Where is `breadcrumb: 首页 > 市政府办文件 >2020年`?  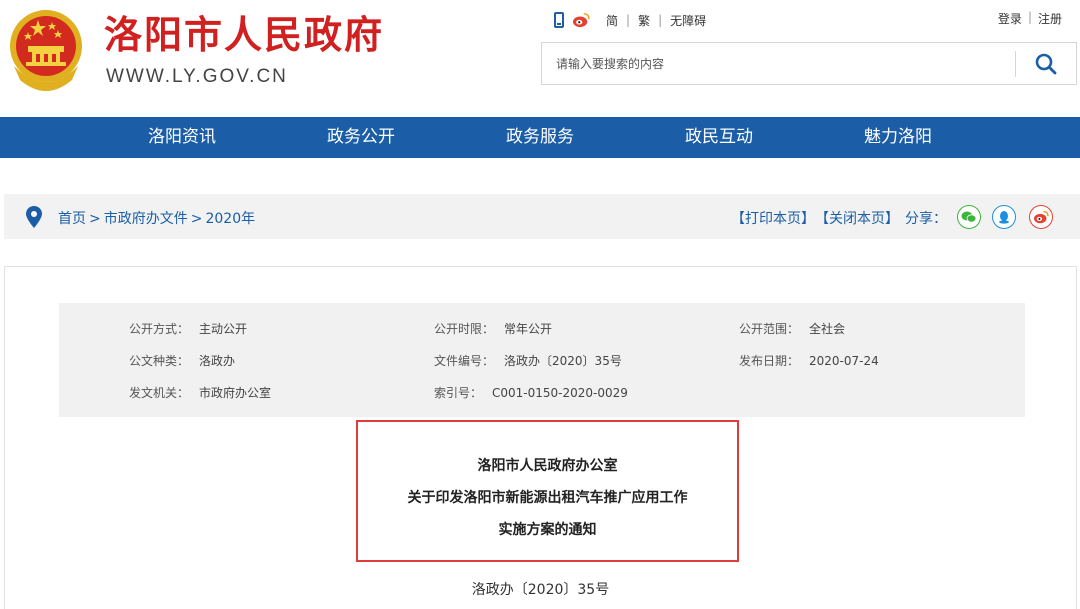
breadcrumb: 首页 > 市政府办文件 >2020年 is located at coordinates (157, 219).